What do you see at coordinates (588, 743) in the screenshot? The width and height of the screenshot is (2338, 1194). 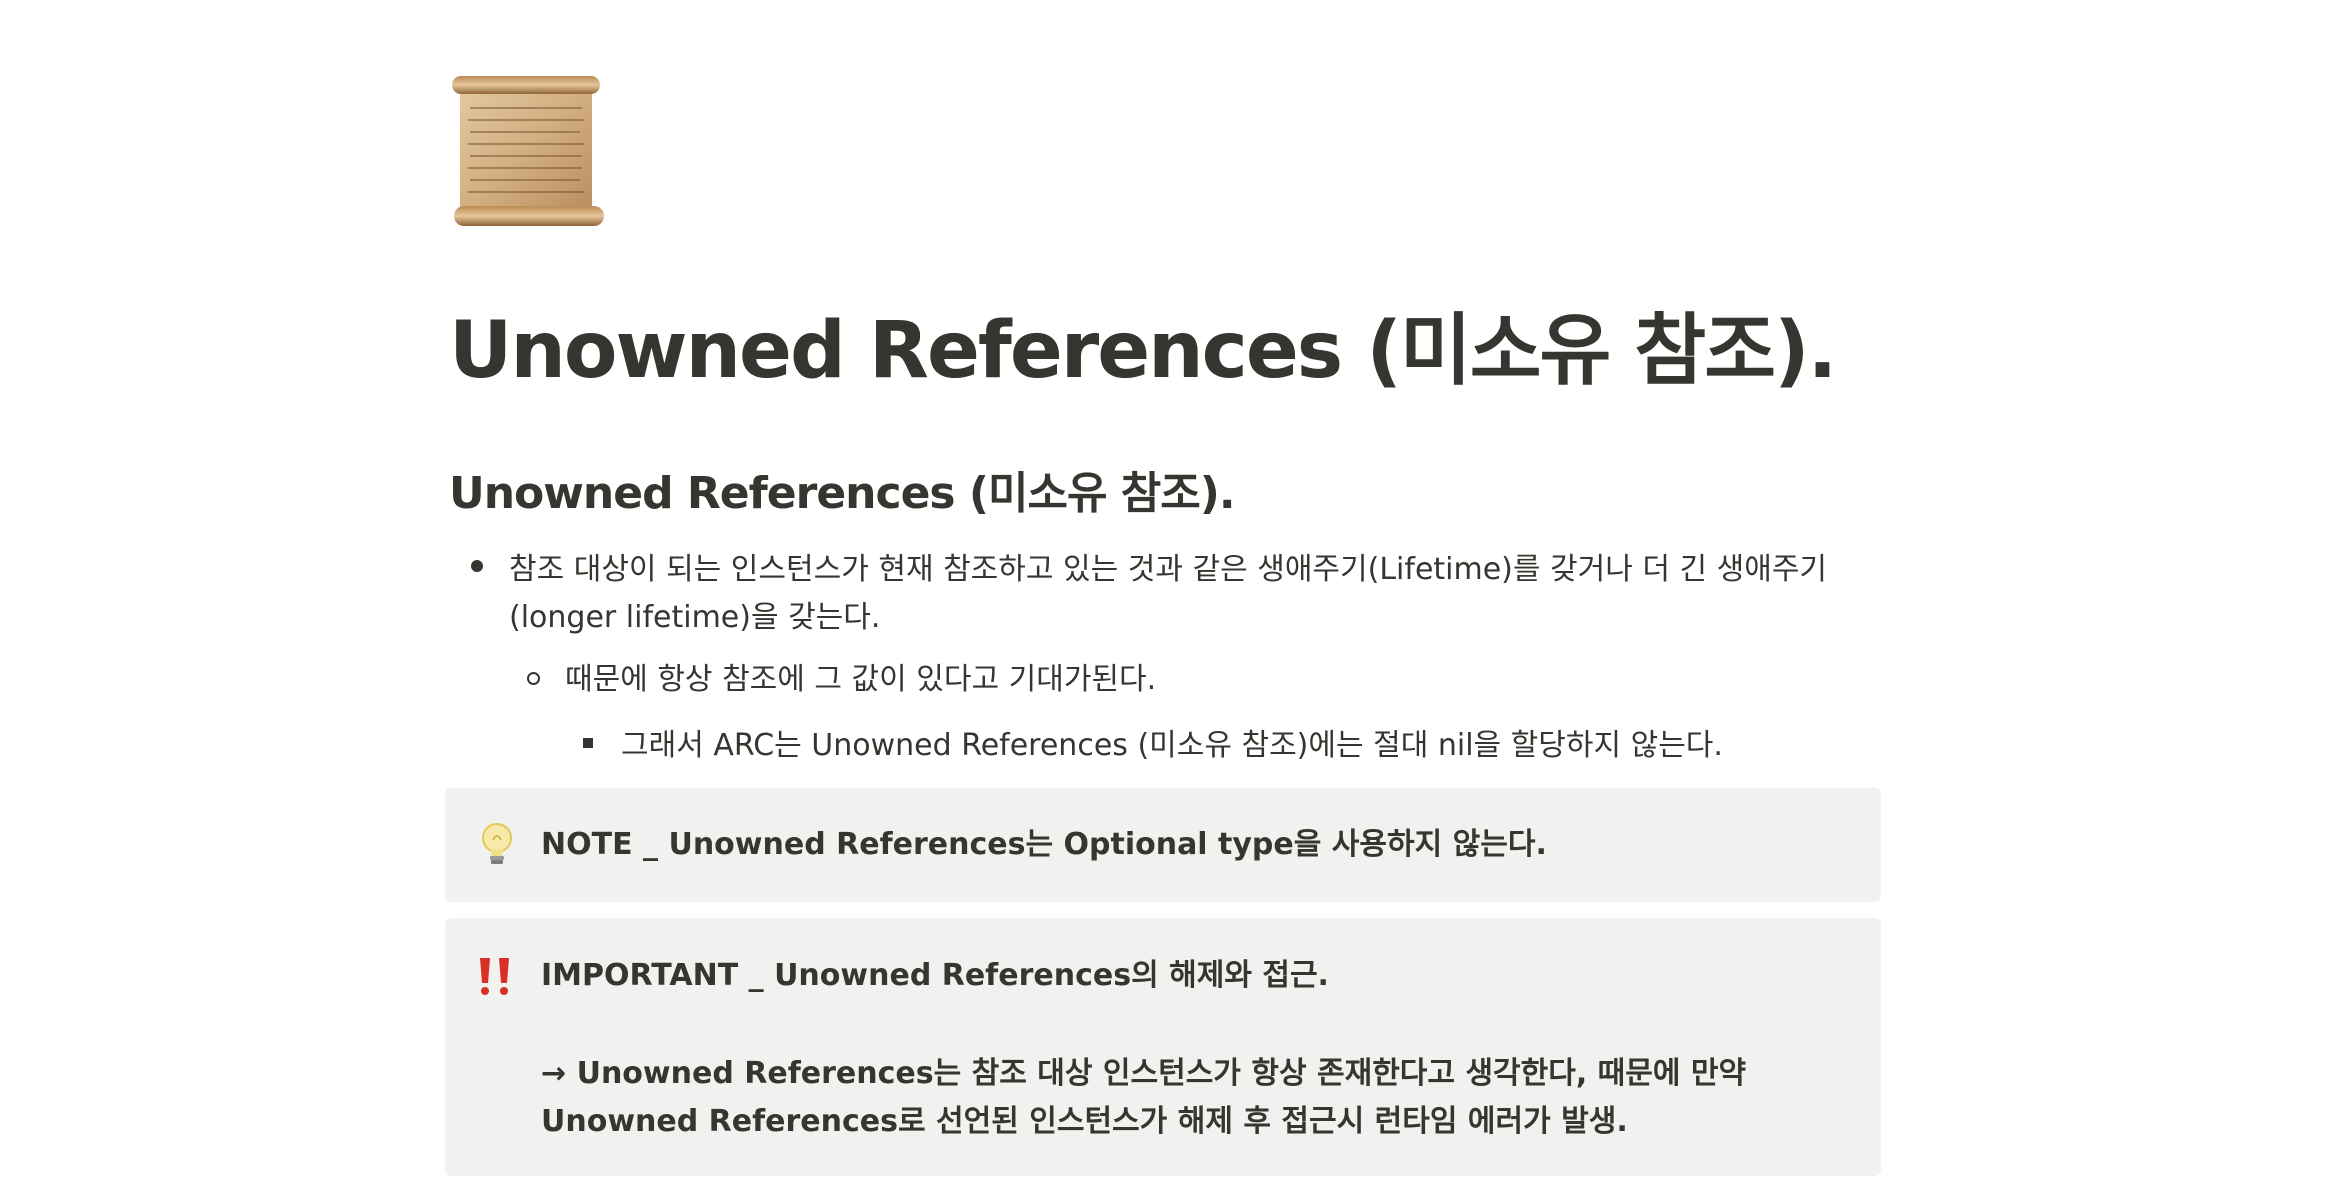 I see `bullet-square-icon` at bounding box center [588, 743].